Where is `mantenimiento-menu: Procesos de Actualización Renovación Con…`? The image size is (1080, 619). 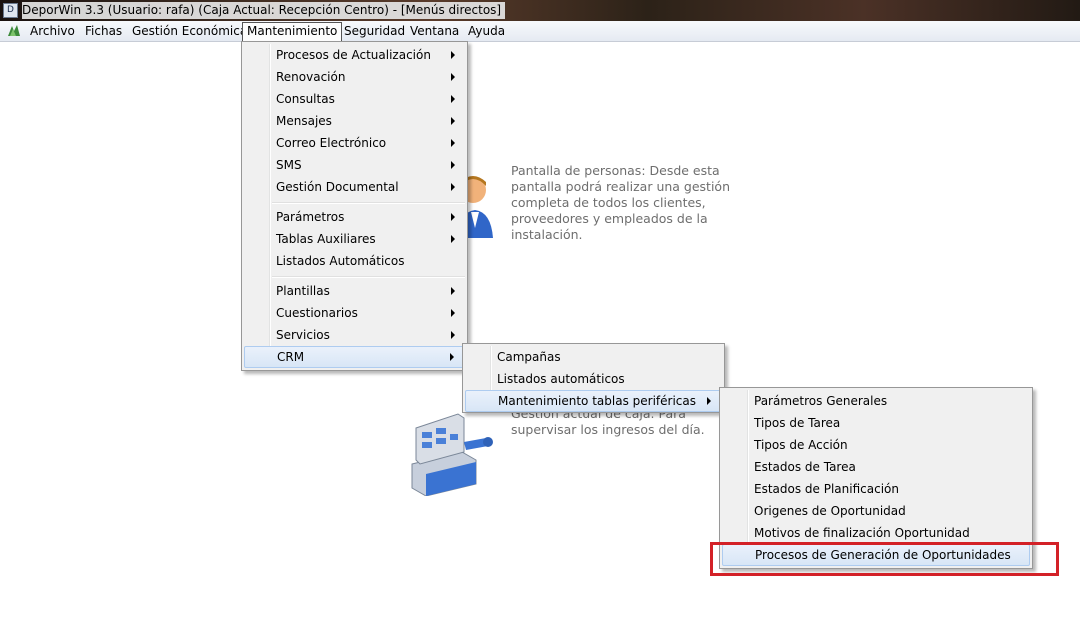 mantenimiento-menu: Procesos de Actualización Renovación Con… is located at coordinates (354, 206).